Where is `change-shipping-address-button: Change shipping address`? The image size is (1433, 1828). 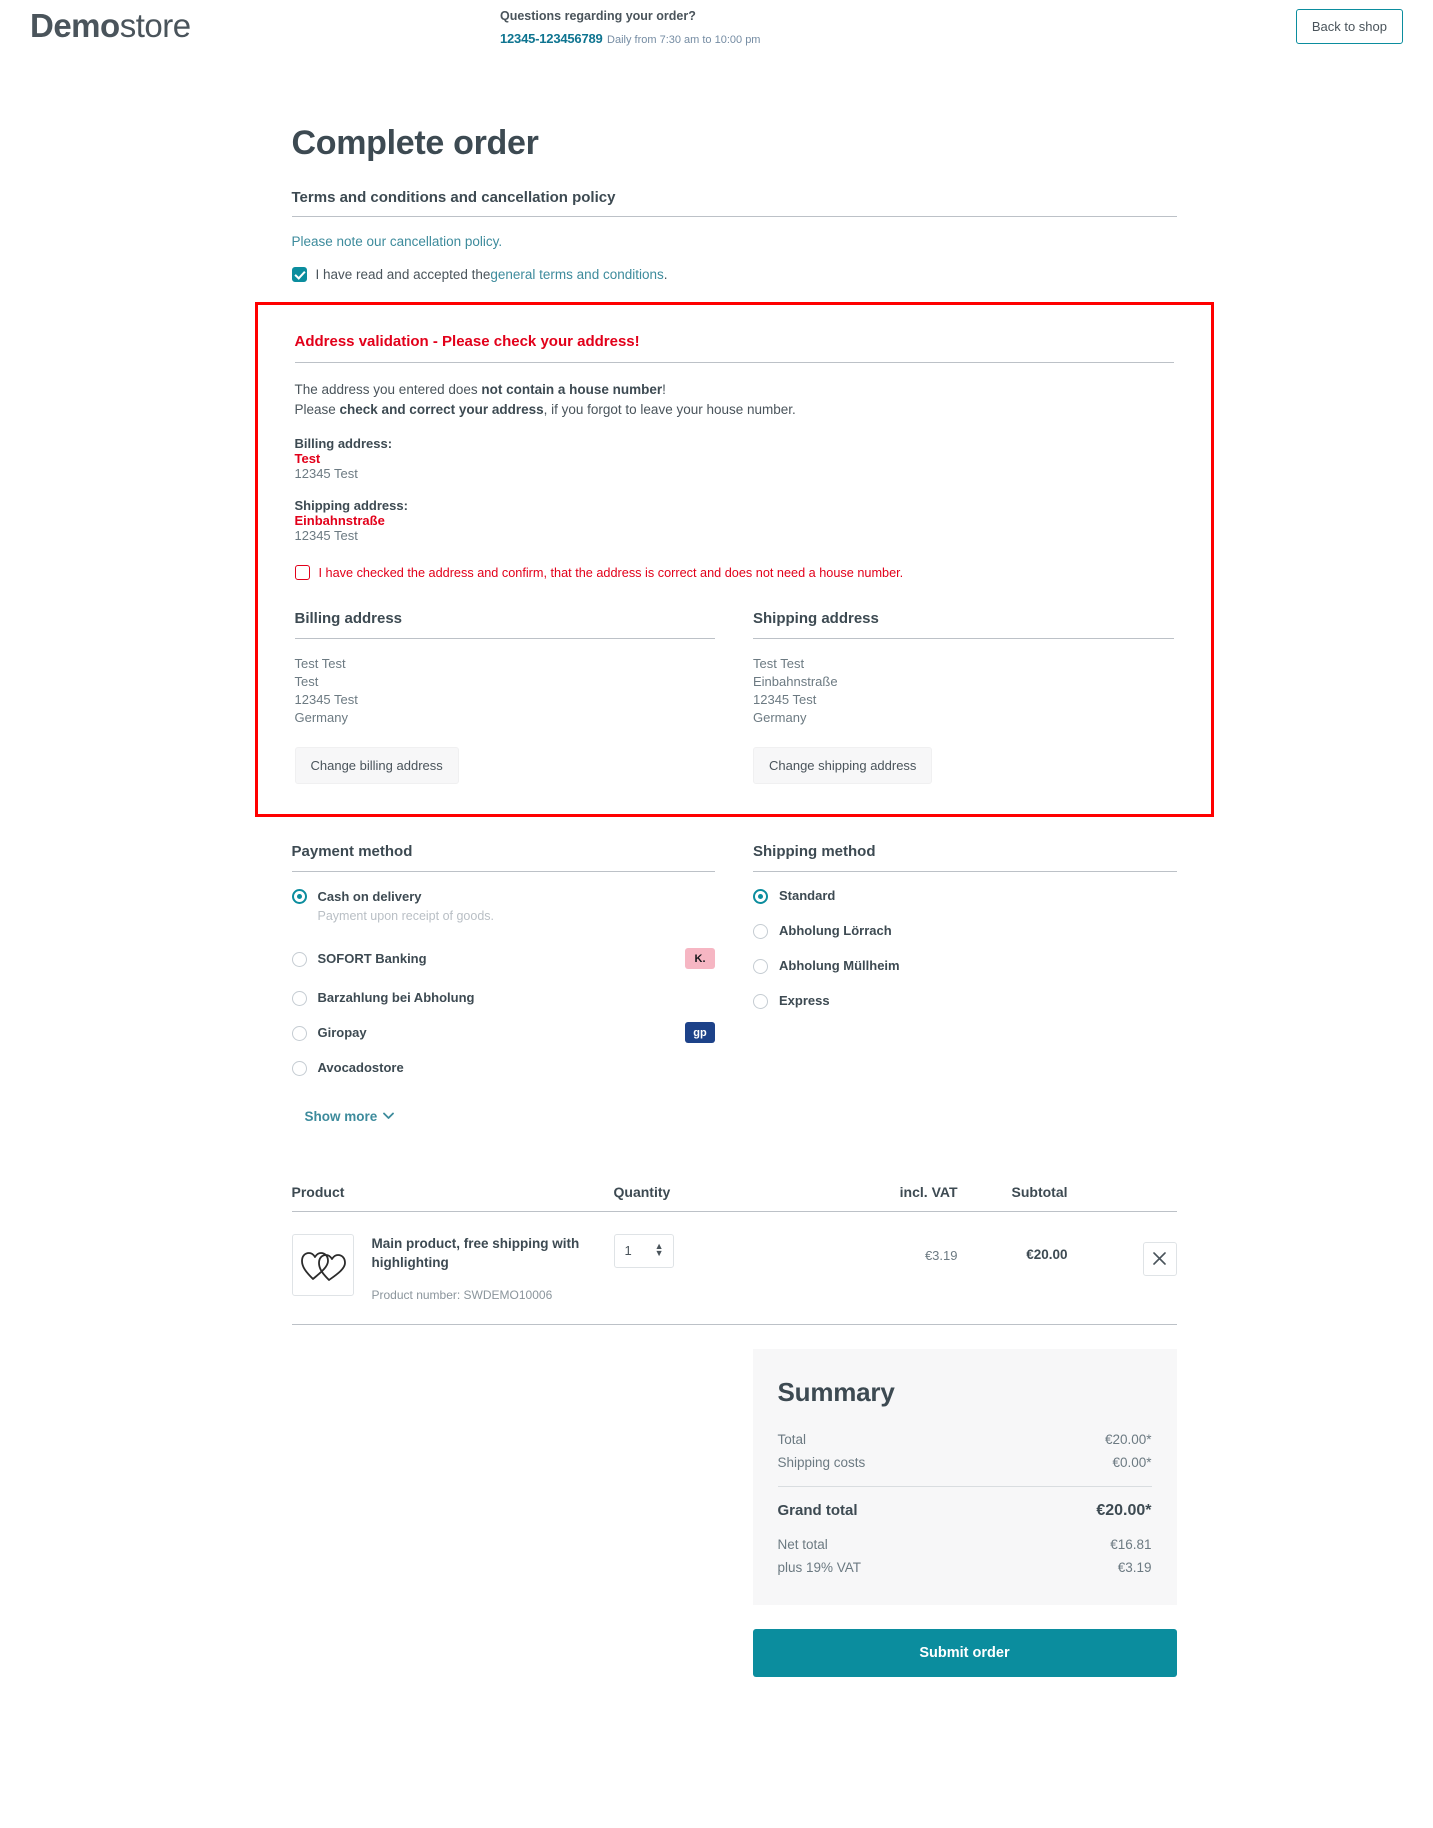
change-shipping-address-button: Change shipping address is located at coordinates (843, 766).